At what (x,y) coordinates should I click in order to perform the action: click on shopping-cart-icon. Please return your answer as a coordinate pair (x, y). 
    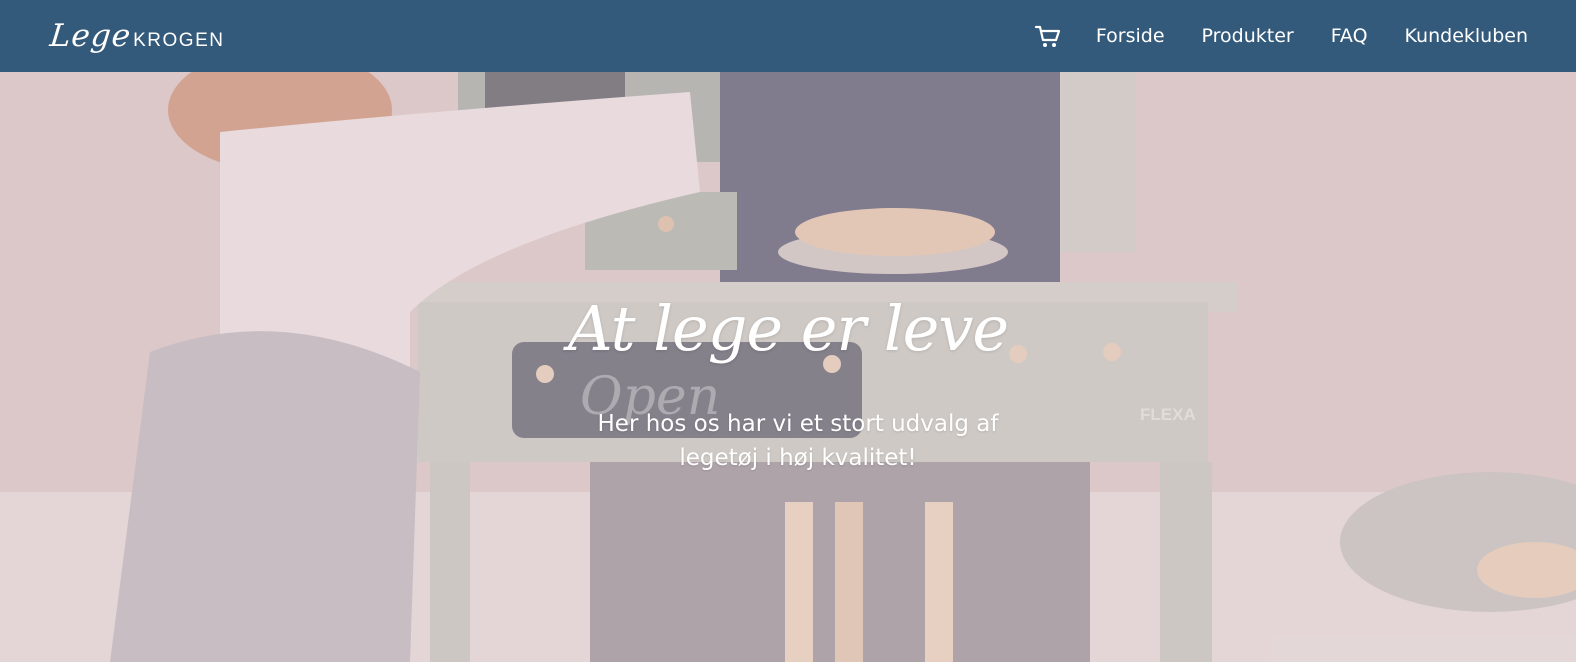
    Looking at the image, I should click on (1048, 36).